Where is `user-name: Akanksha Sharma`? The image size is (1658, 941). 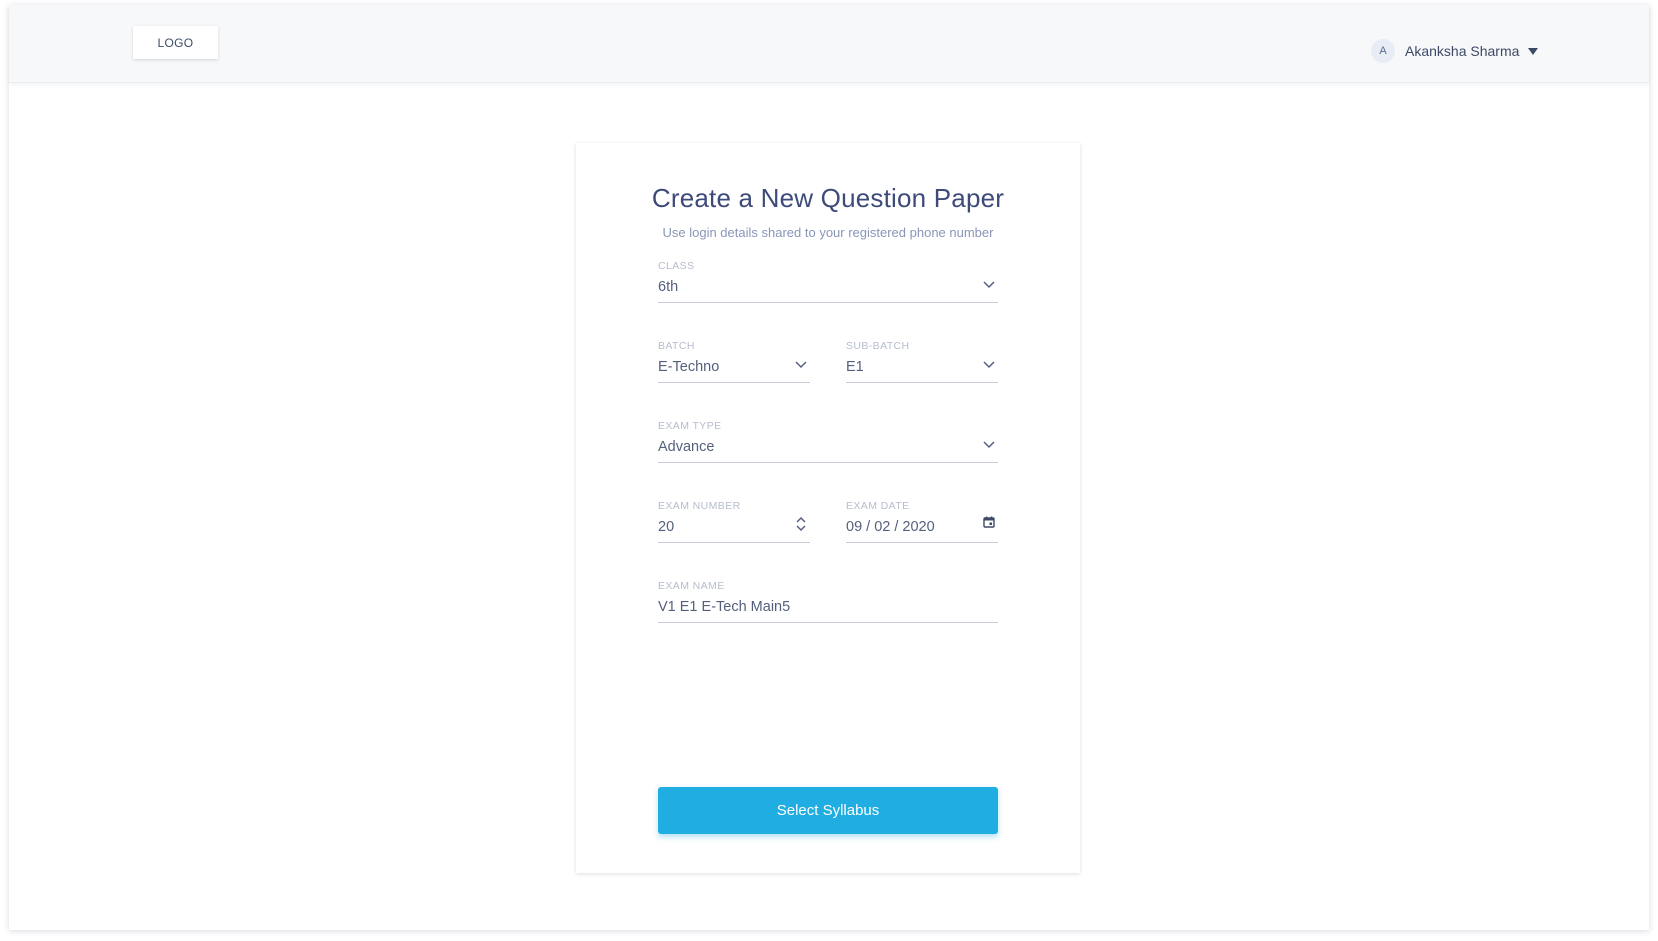
user-name: Akanksha Sharma is located at coordinates (1462, 51).